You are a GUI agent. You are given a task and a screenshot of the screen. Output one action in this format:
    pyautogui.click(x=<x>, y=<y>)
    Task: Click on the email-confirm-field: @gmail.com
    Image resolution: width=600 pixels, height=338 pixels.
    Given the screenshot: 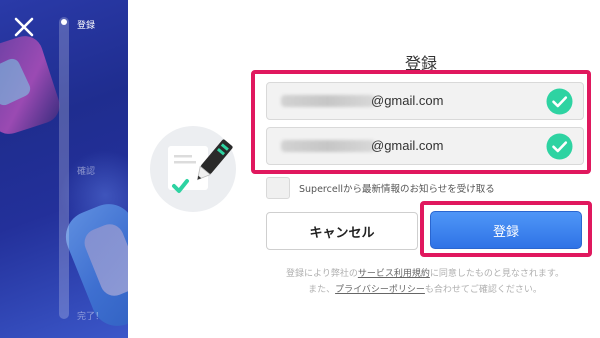 What is the action you would take?
    pyautogui.click(x=425, y=146)
    